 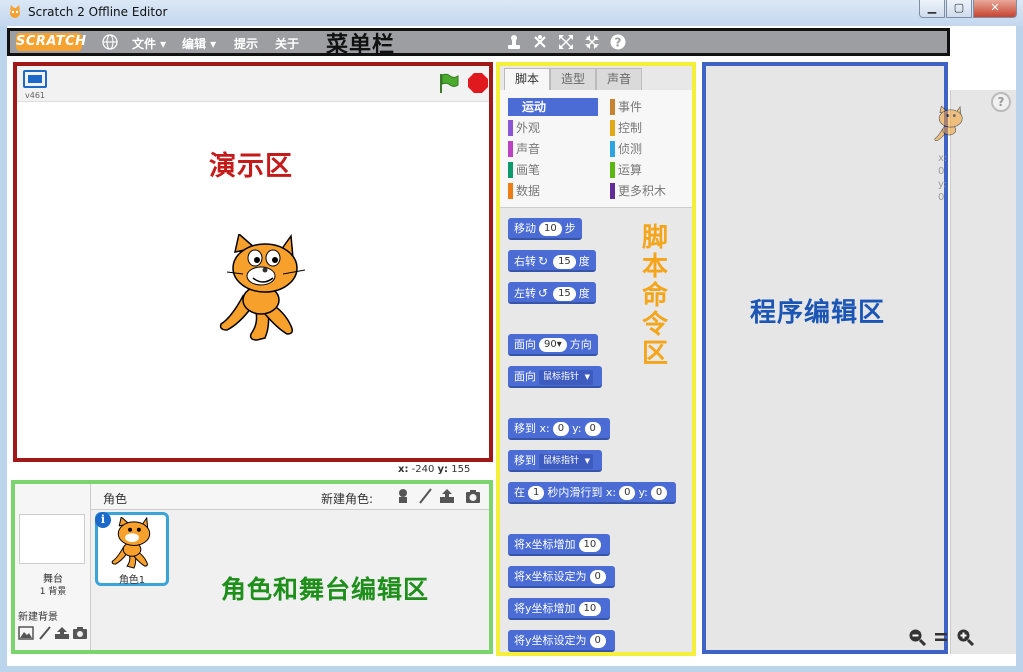 What do you see at coordinates (553, 128) in the screenshot?
I see `category-looks: 外观` at bounding box center [553, 128].